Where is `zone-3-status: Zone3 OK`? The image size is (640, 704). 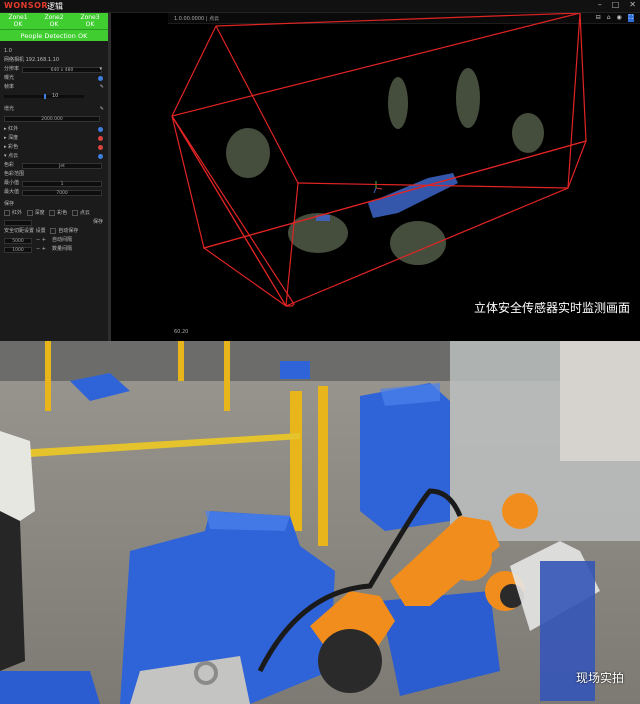 zone-3-status: Zone3 OK is located at coordinates (90, 21).